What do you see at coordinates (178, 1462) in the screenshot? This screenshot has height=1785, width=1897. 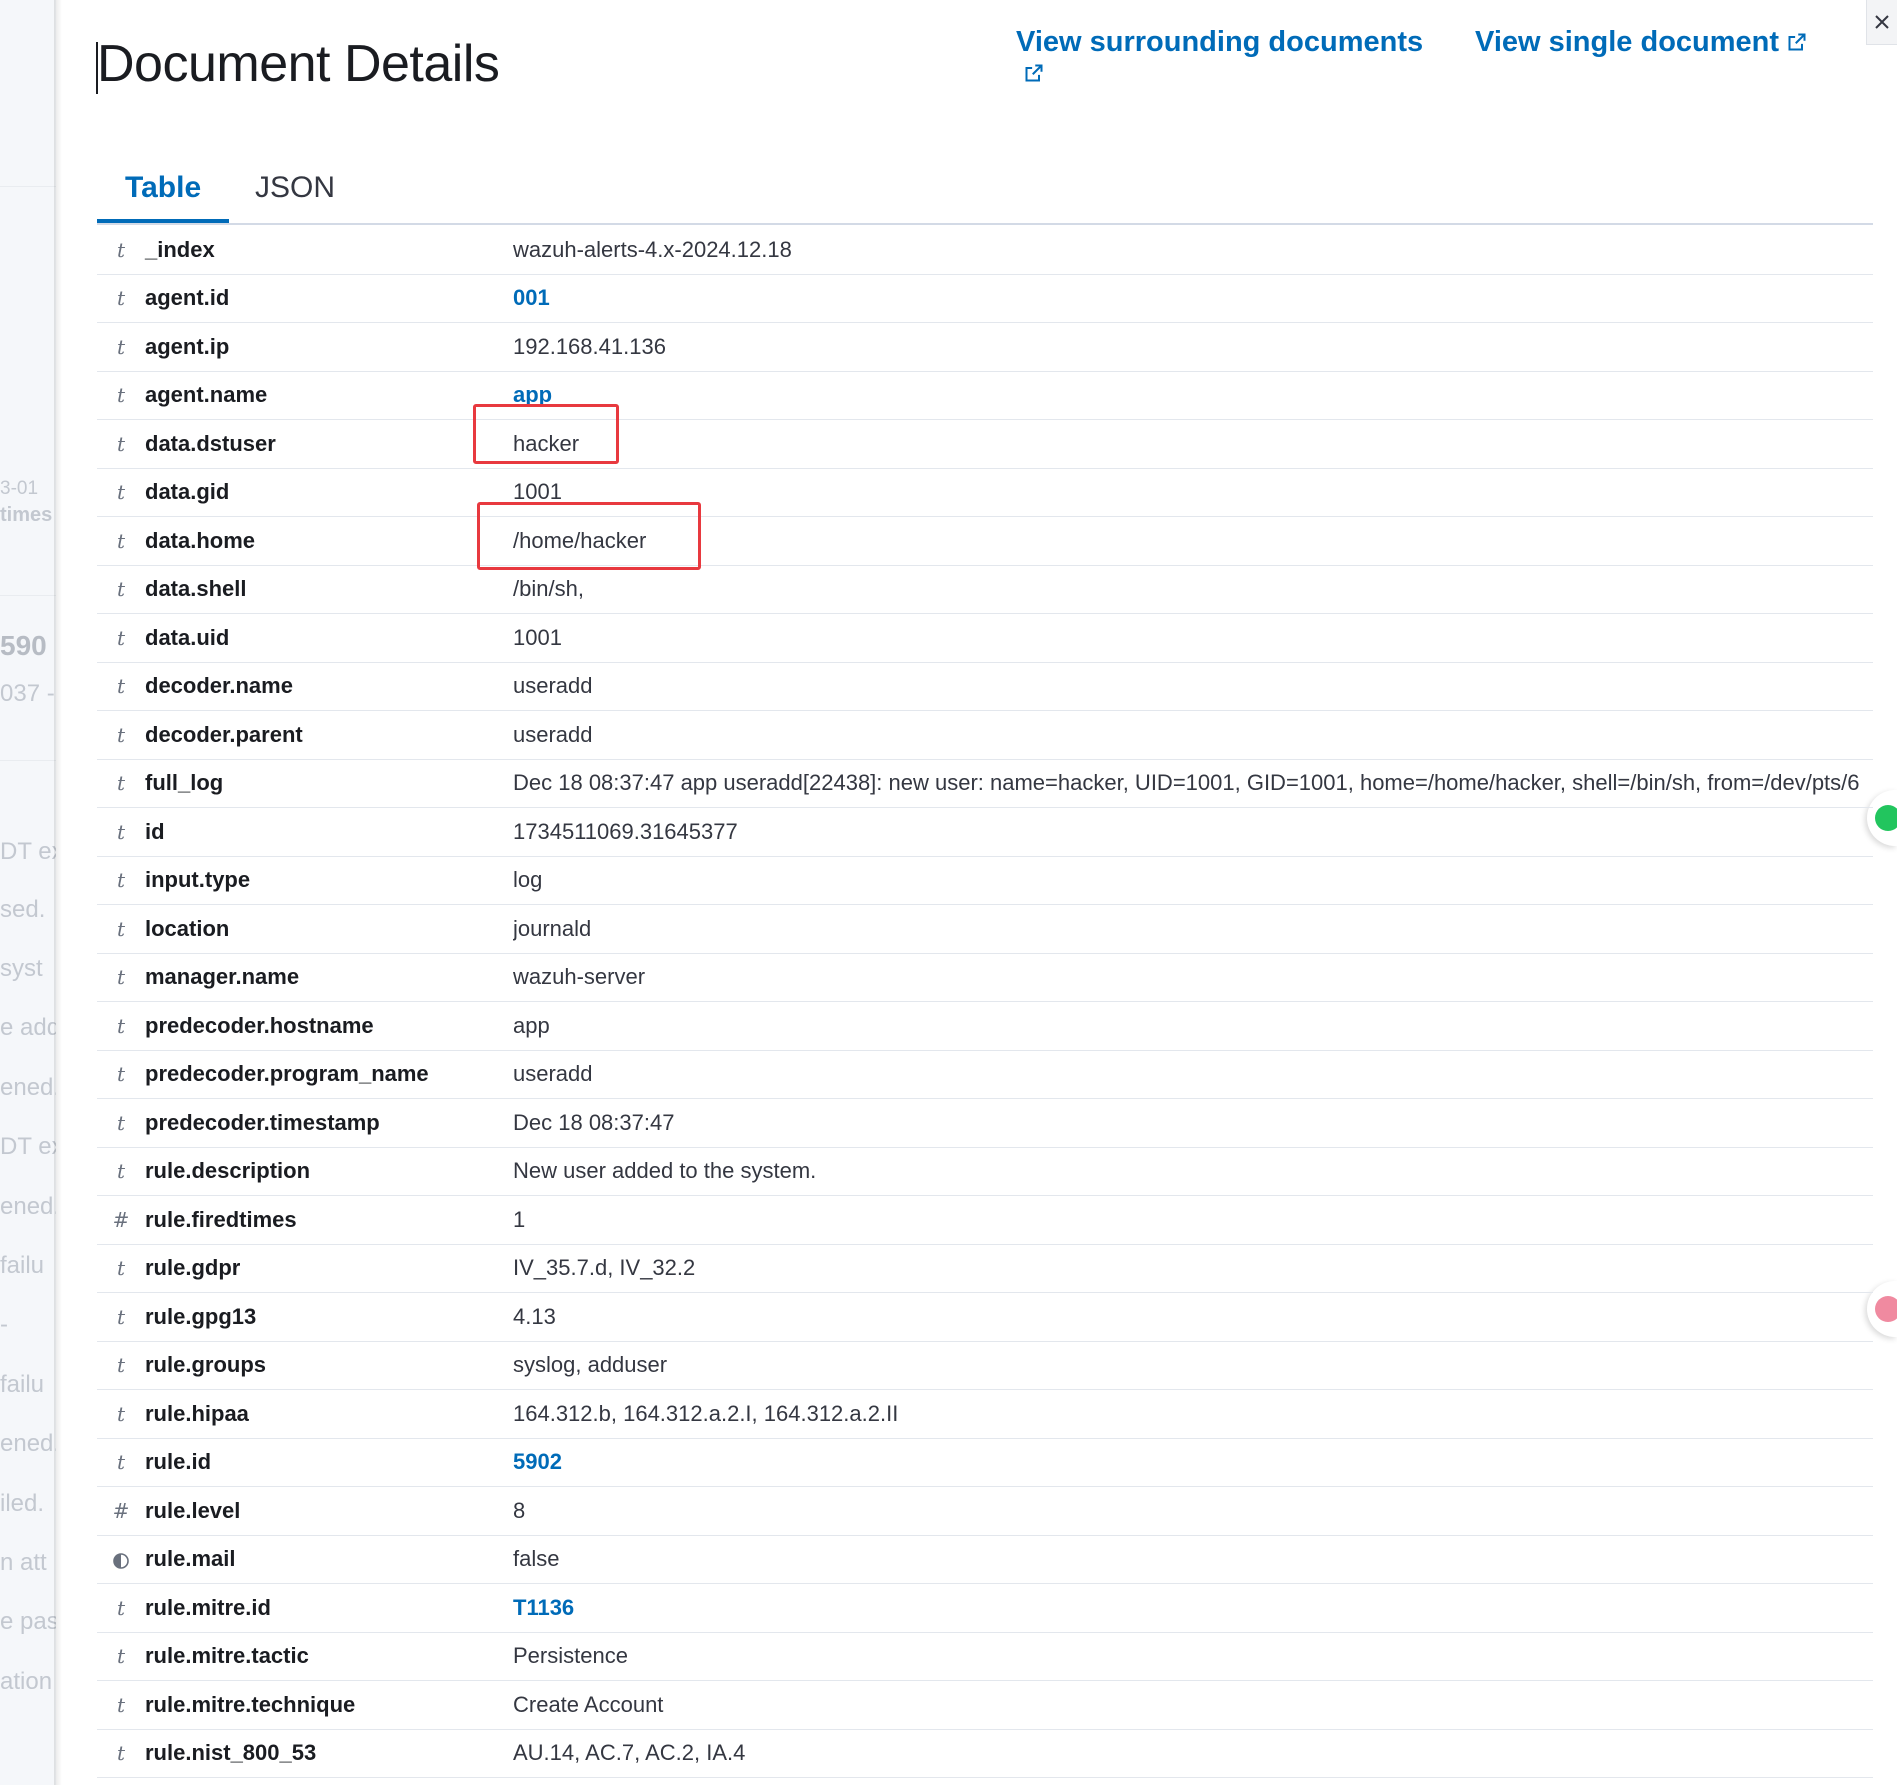 I see `field-name: rule.id` at bounding box center [178, 1462].